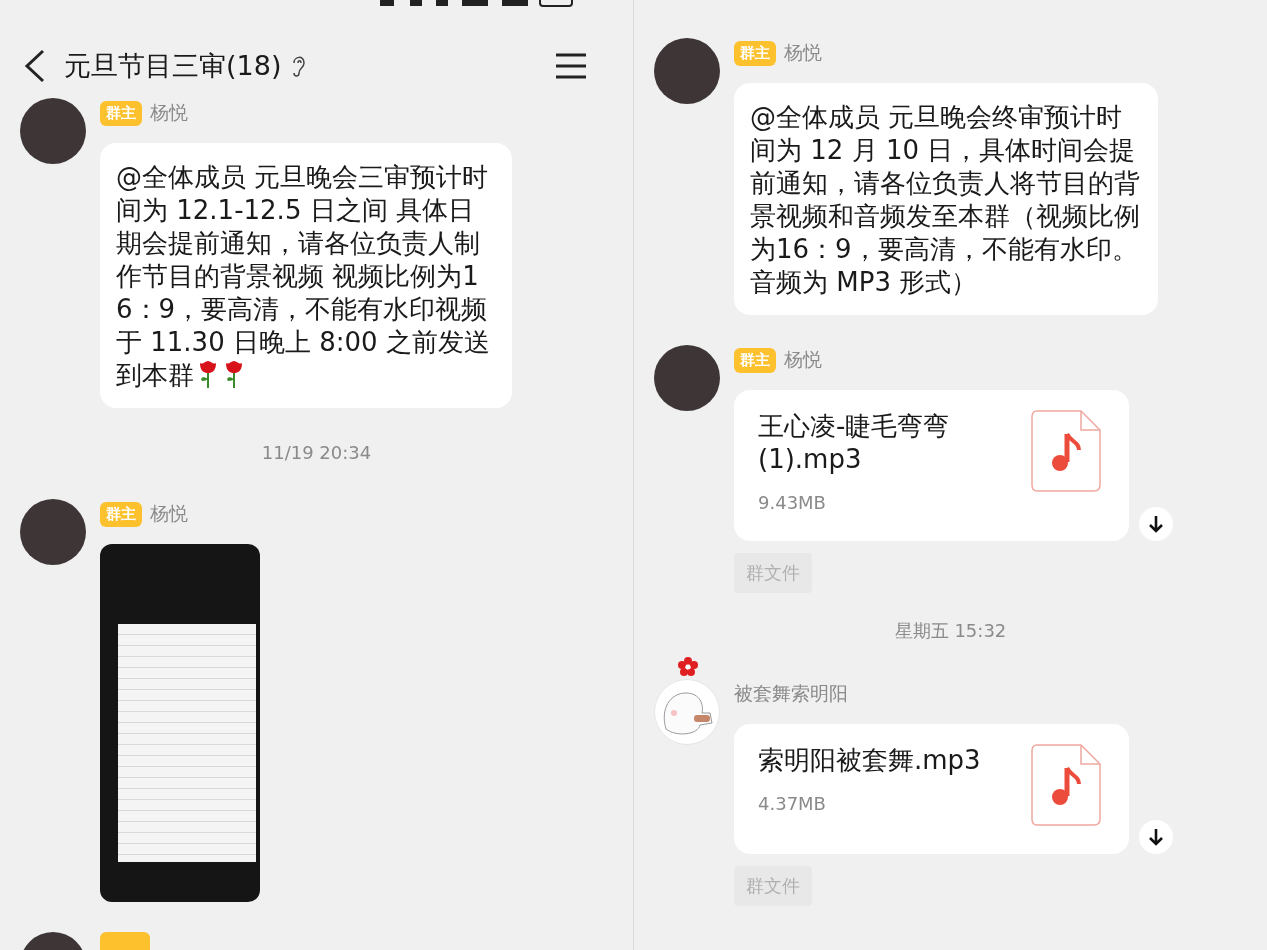  Describe the element at coordinates (316, 452) in the screenshot. I see `timestamp: 11/19 20:34` at that location.